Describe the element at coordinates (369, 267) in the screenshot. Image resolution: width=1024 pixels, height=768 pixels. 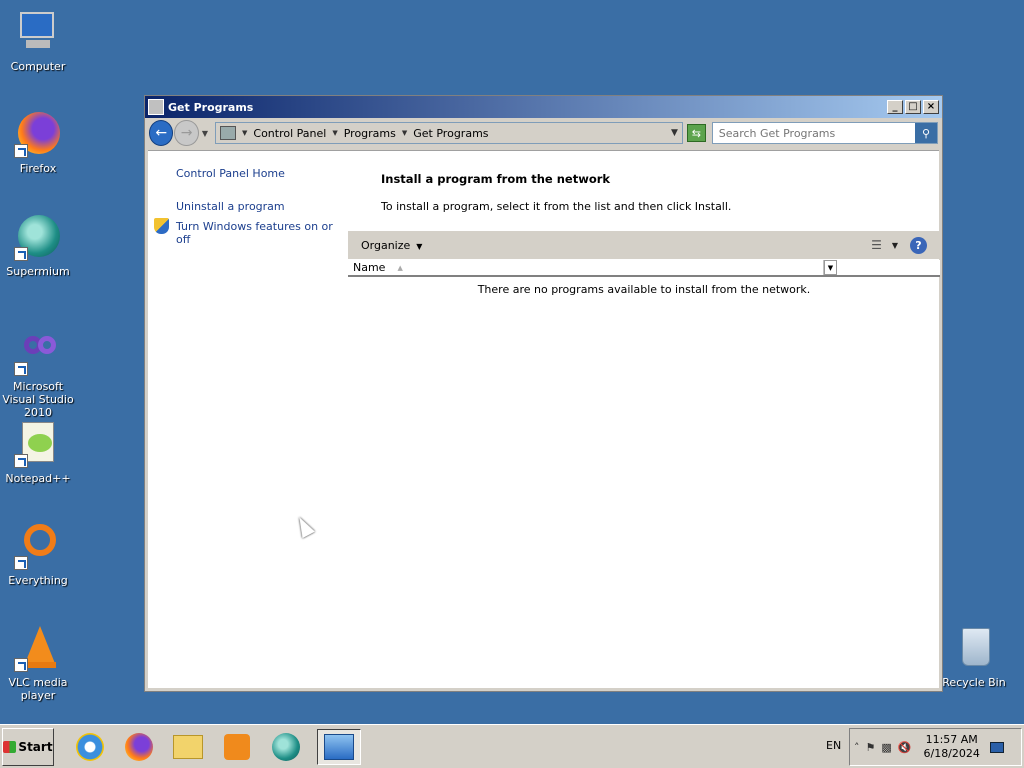
I see `name-column-label: Name` at that location.